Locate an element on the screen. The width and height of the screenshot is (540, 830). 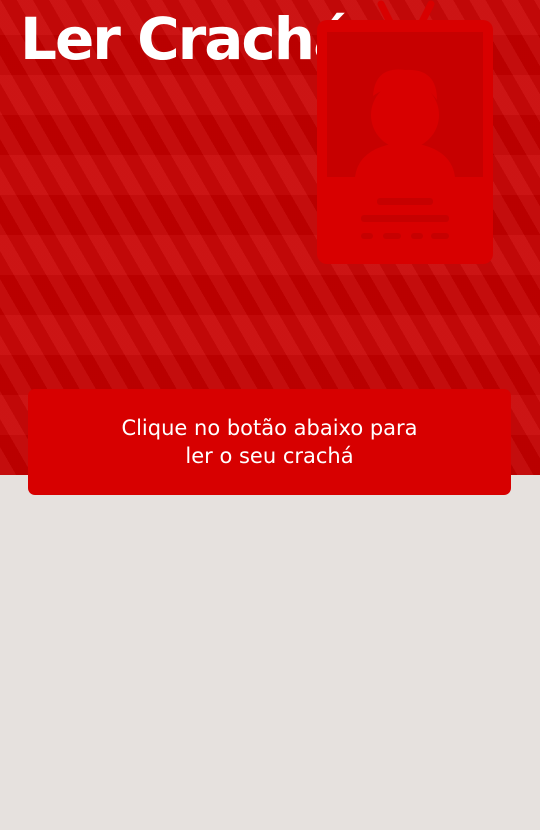
id-badge-icon is located at coordinates (405, 132).